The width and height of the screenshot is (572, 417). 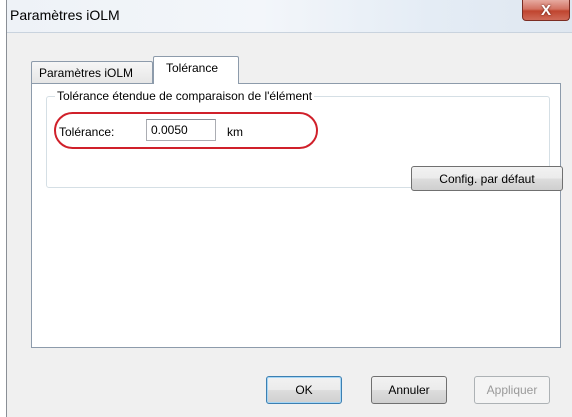 What do you see at coordinates (192, 68) in the screenshot?
I see `tab-label: Tolérance` at bounding box center [192, 68].